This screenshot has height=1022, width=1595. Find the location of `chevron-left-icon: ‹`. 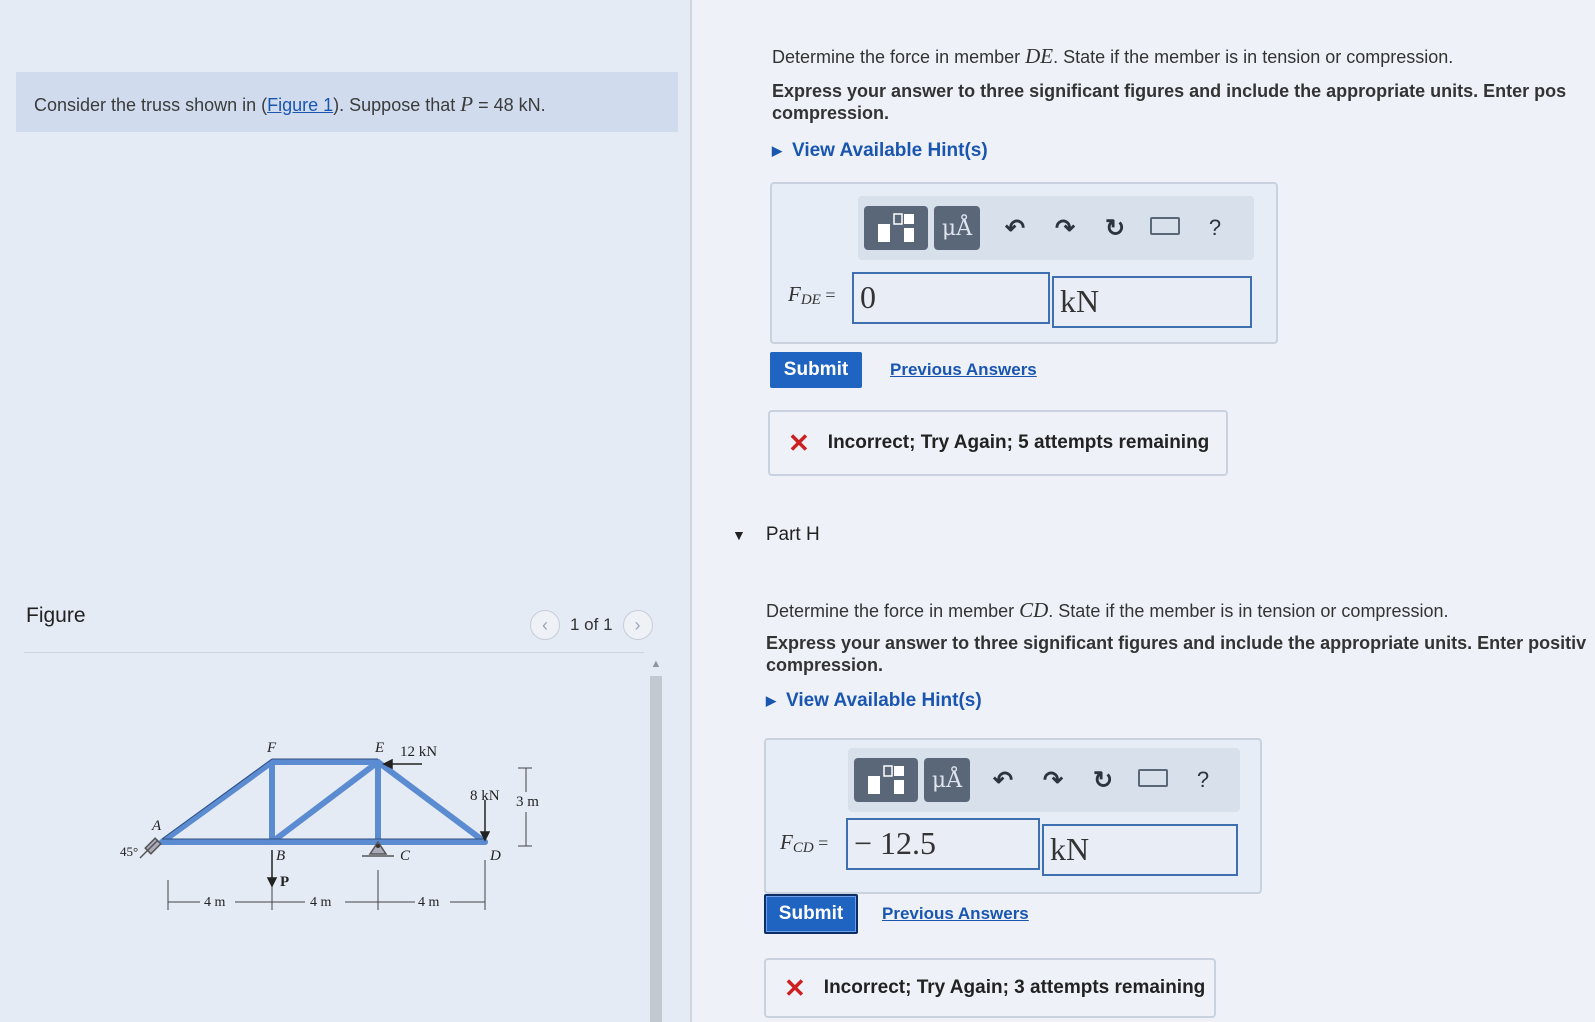

chevron-left-icon: ‹ is located at coordinates (545, 625).